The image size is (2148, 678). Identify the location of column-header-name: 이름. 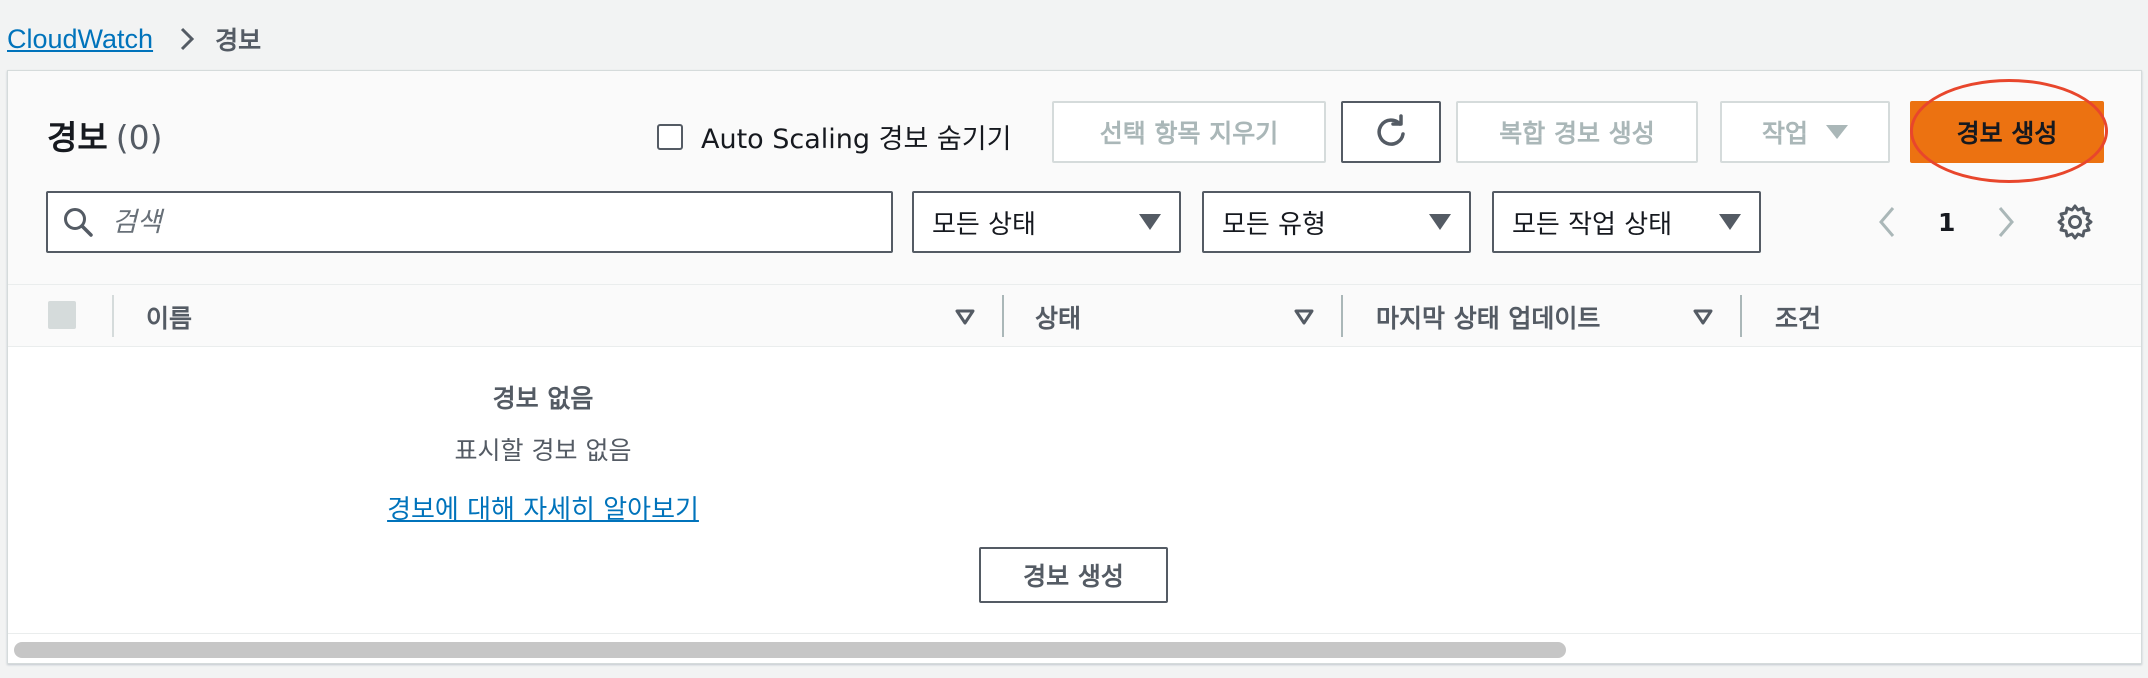
(169, 317).